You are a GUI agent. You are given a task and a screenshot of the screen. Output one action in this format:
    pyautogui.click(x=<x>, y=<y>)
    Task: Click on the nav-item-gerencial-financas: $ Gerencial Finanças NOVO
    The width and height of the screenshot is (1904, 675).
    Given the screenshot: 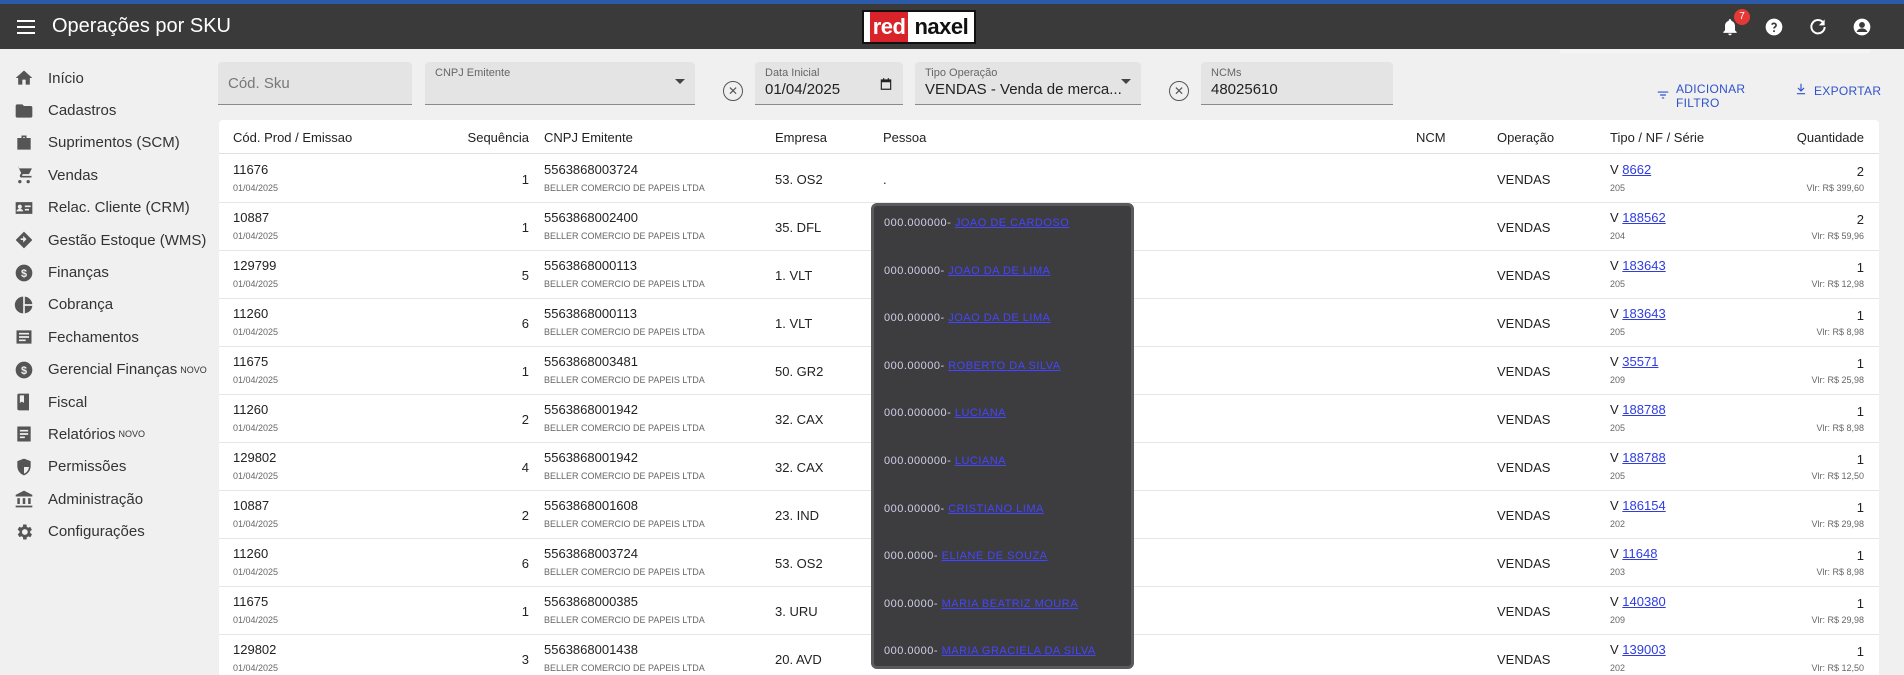 What is the action you would take?
    pyautogui.click(x=105, y=370)
    